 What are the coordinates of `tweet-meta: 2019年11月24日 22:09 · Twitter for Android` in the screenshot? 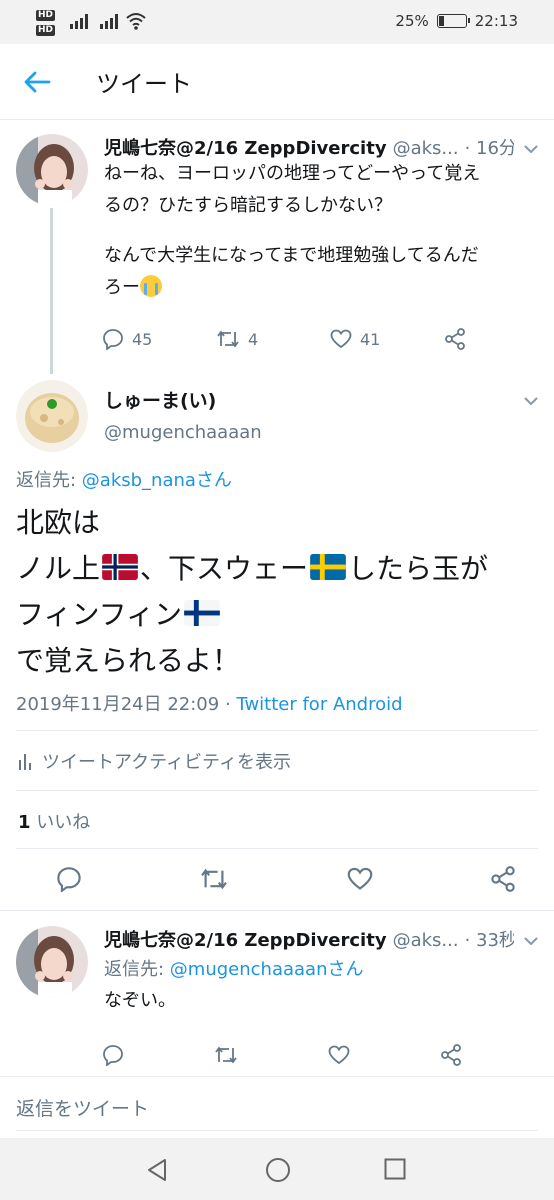 It's located at (209, 703).